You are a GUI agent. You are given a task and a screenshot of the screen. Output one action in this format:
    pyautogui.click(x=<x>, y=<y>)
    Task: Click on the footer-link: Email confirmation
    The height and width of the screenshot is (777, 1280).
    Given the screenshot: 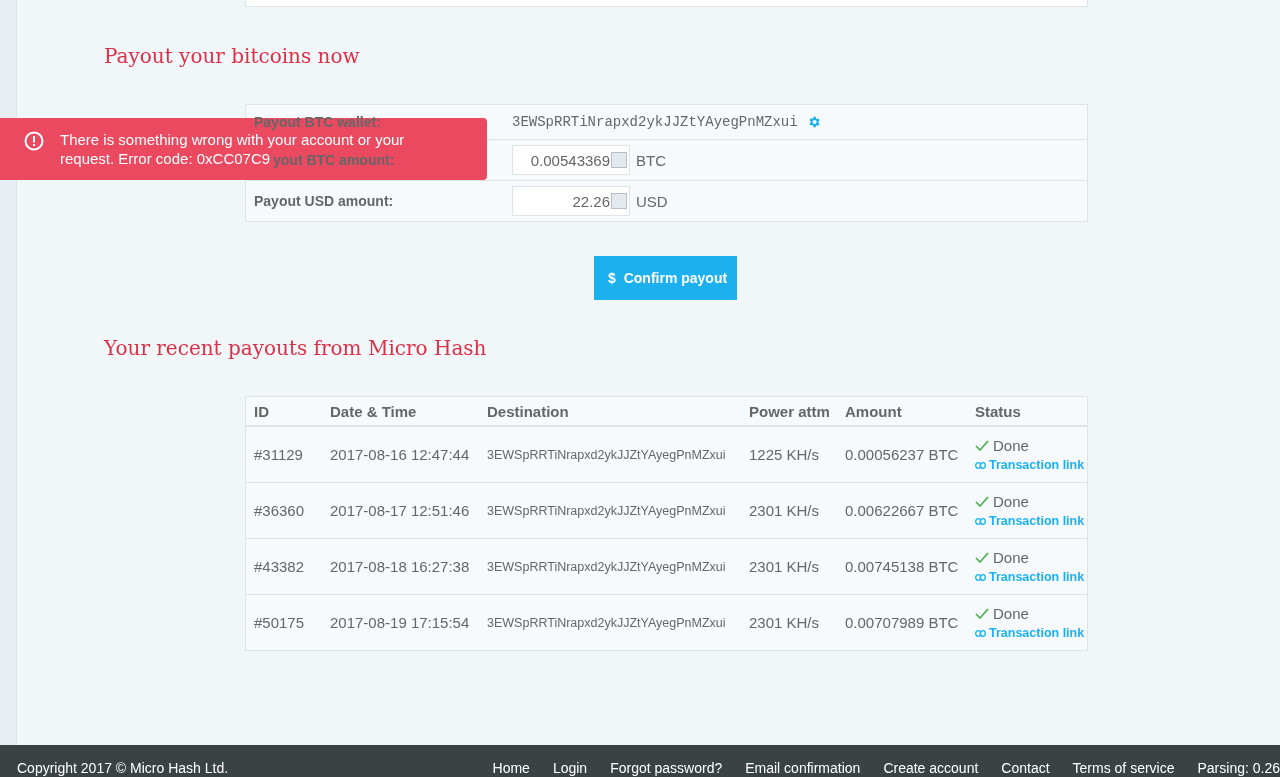 What is the action you would take?
    pyautogui.click(x=803, y=768)
    